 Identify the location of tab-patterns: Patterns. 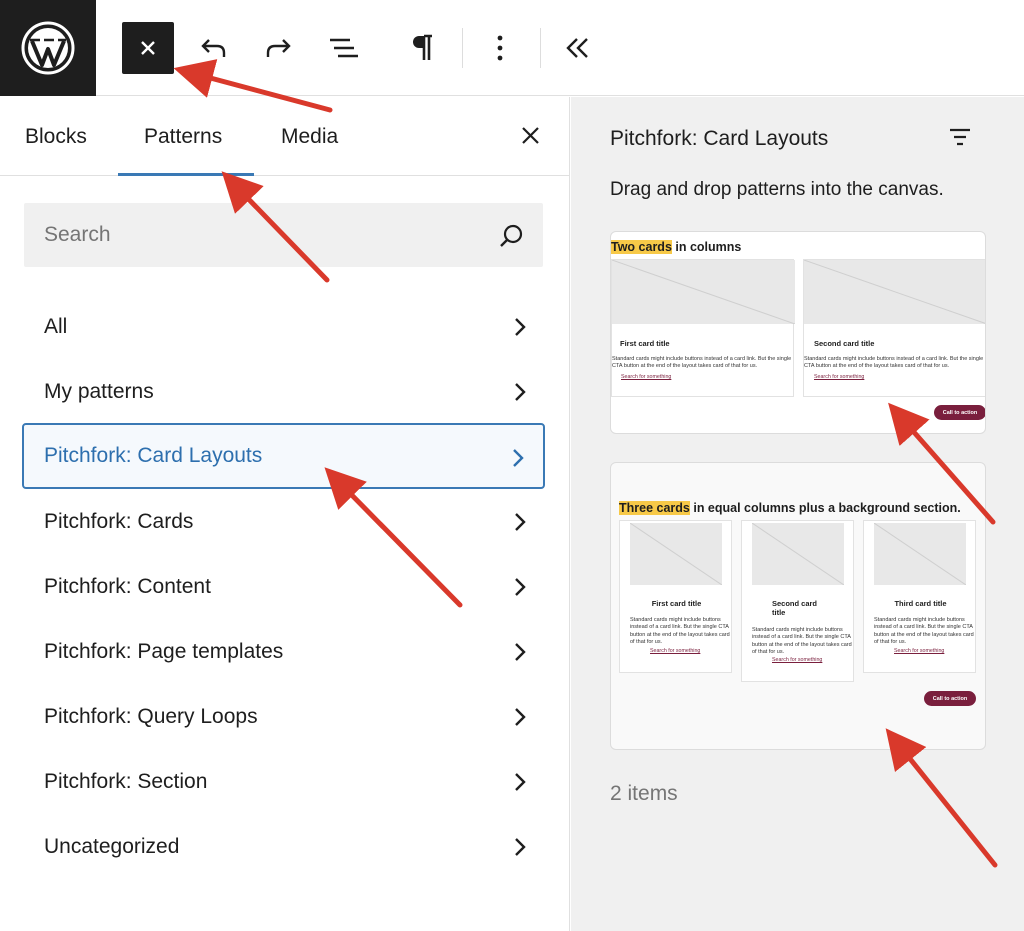
(183, 137).